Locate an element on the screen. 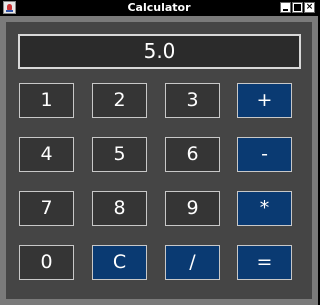  digit-2-button: 2 is located at coordinates (119, 100).